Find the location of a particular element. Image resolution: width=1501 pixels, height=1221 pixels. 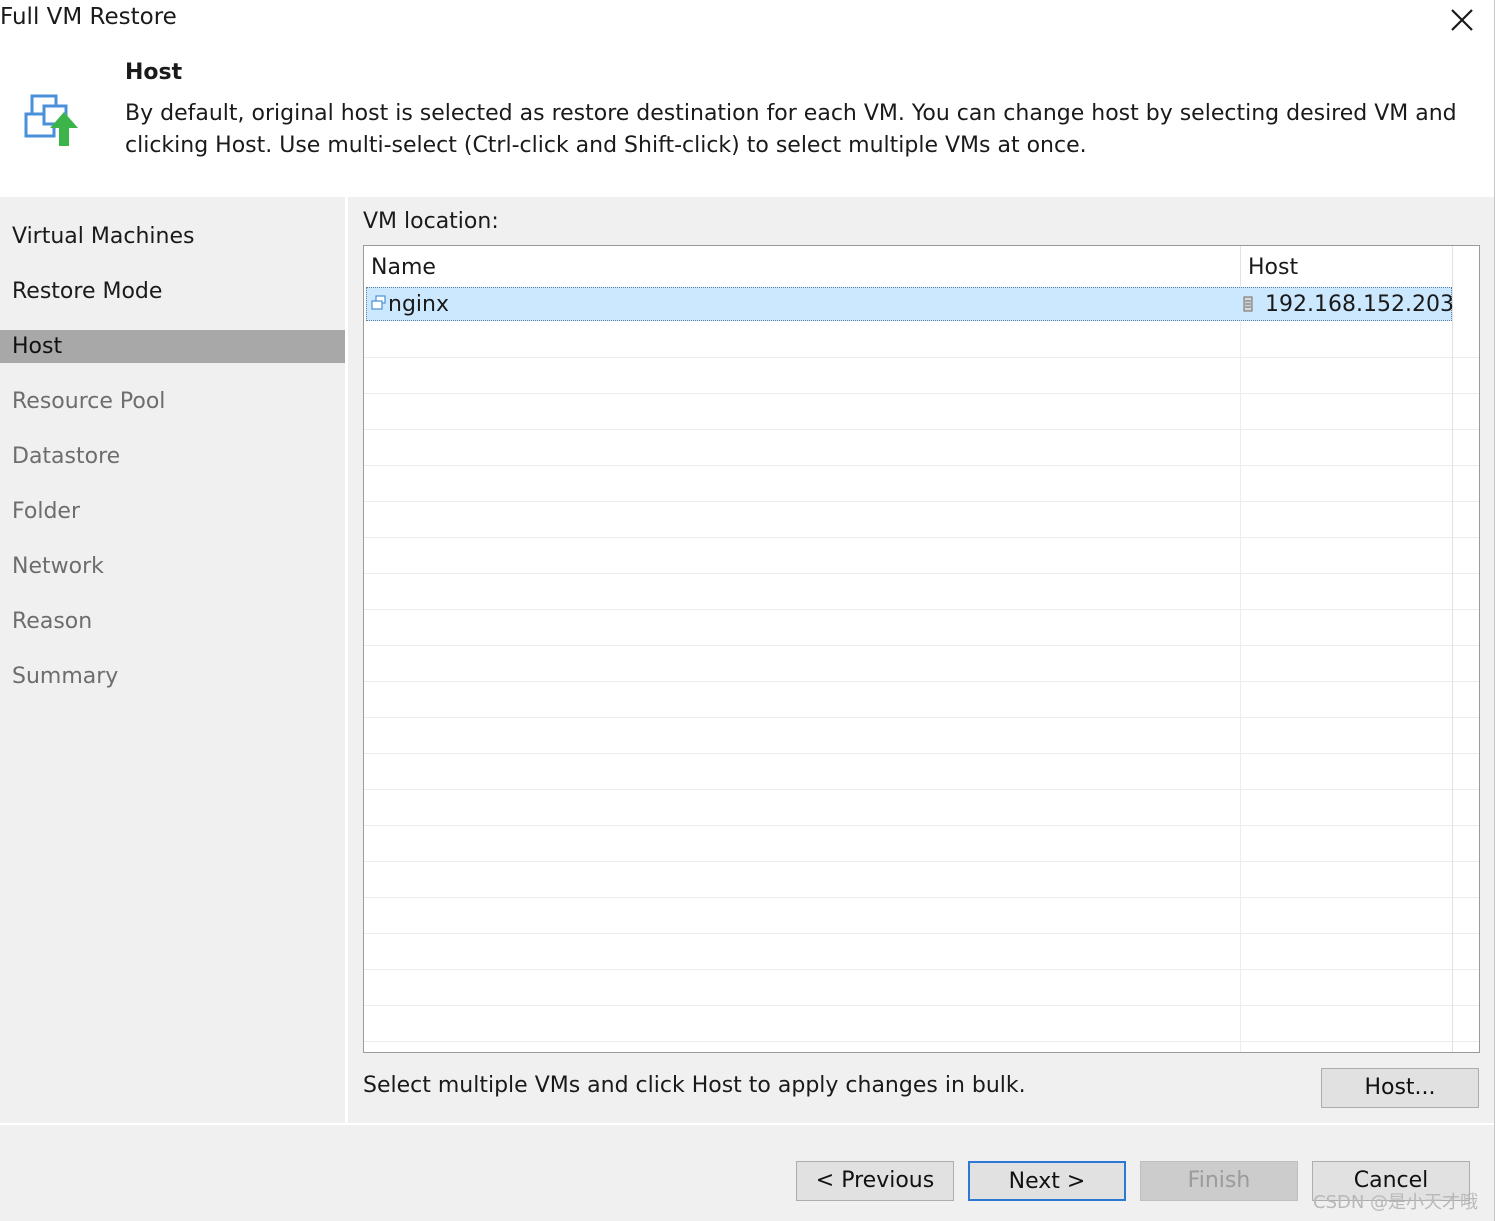

nav-step-summary: Summary is located at coordinates (65, 676).